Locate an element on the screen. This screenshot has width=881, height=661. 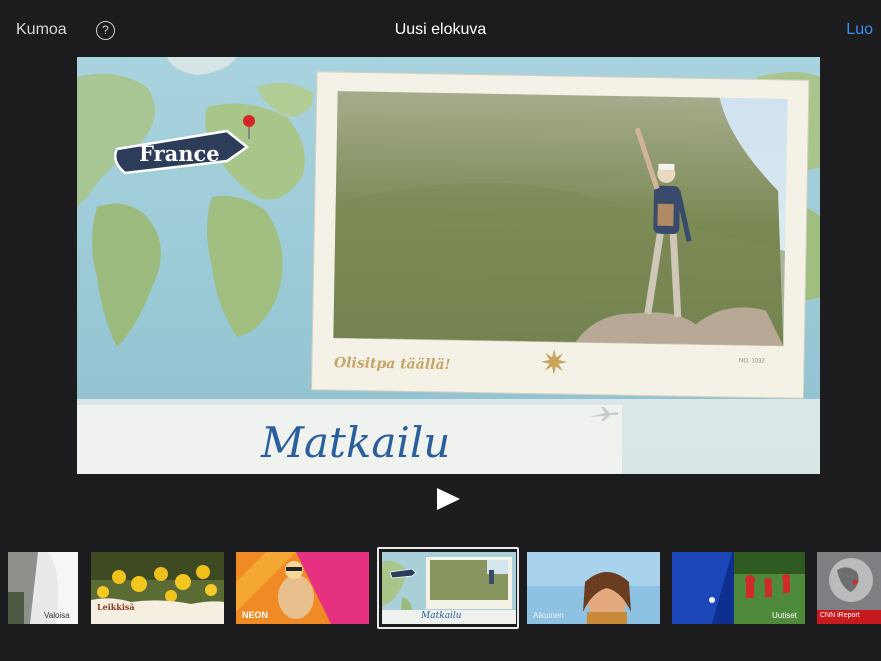
create-button: Luo is located at coordinates (859, 30).